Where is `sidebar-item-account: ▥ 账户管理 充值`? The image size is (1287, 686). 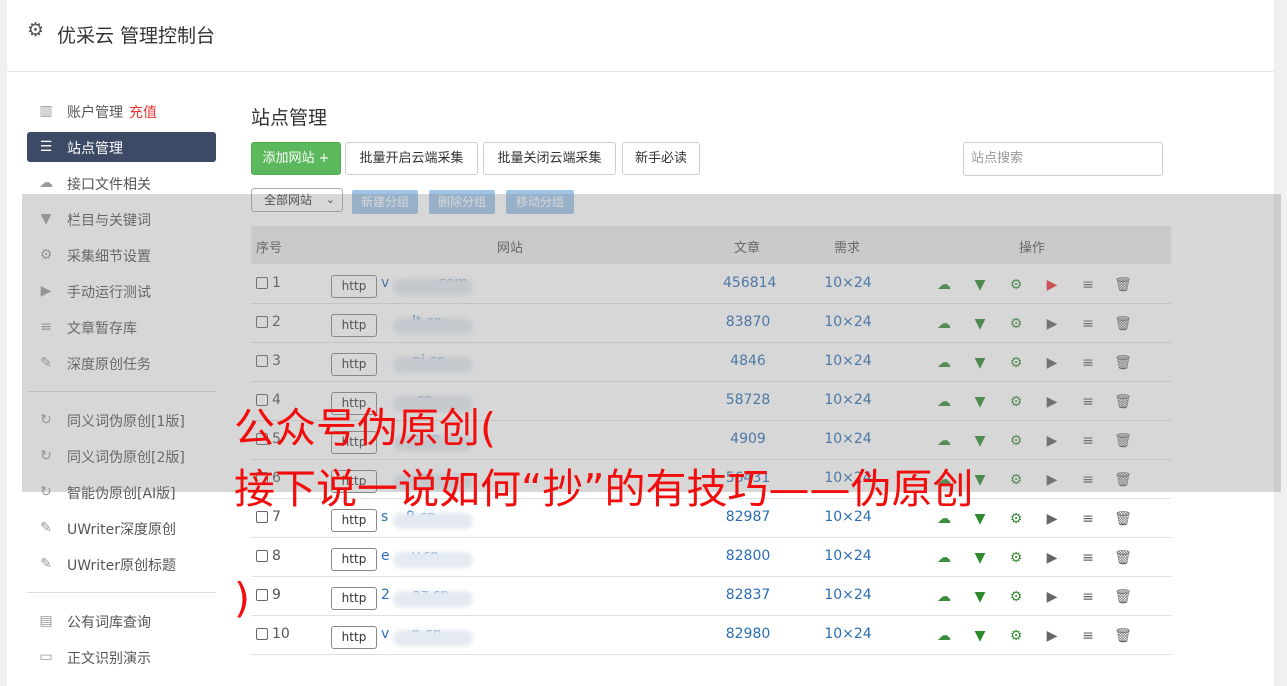 sidebar-item-account: ▥ 账户管理 充值 is located at coordinates (121, 111).